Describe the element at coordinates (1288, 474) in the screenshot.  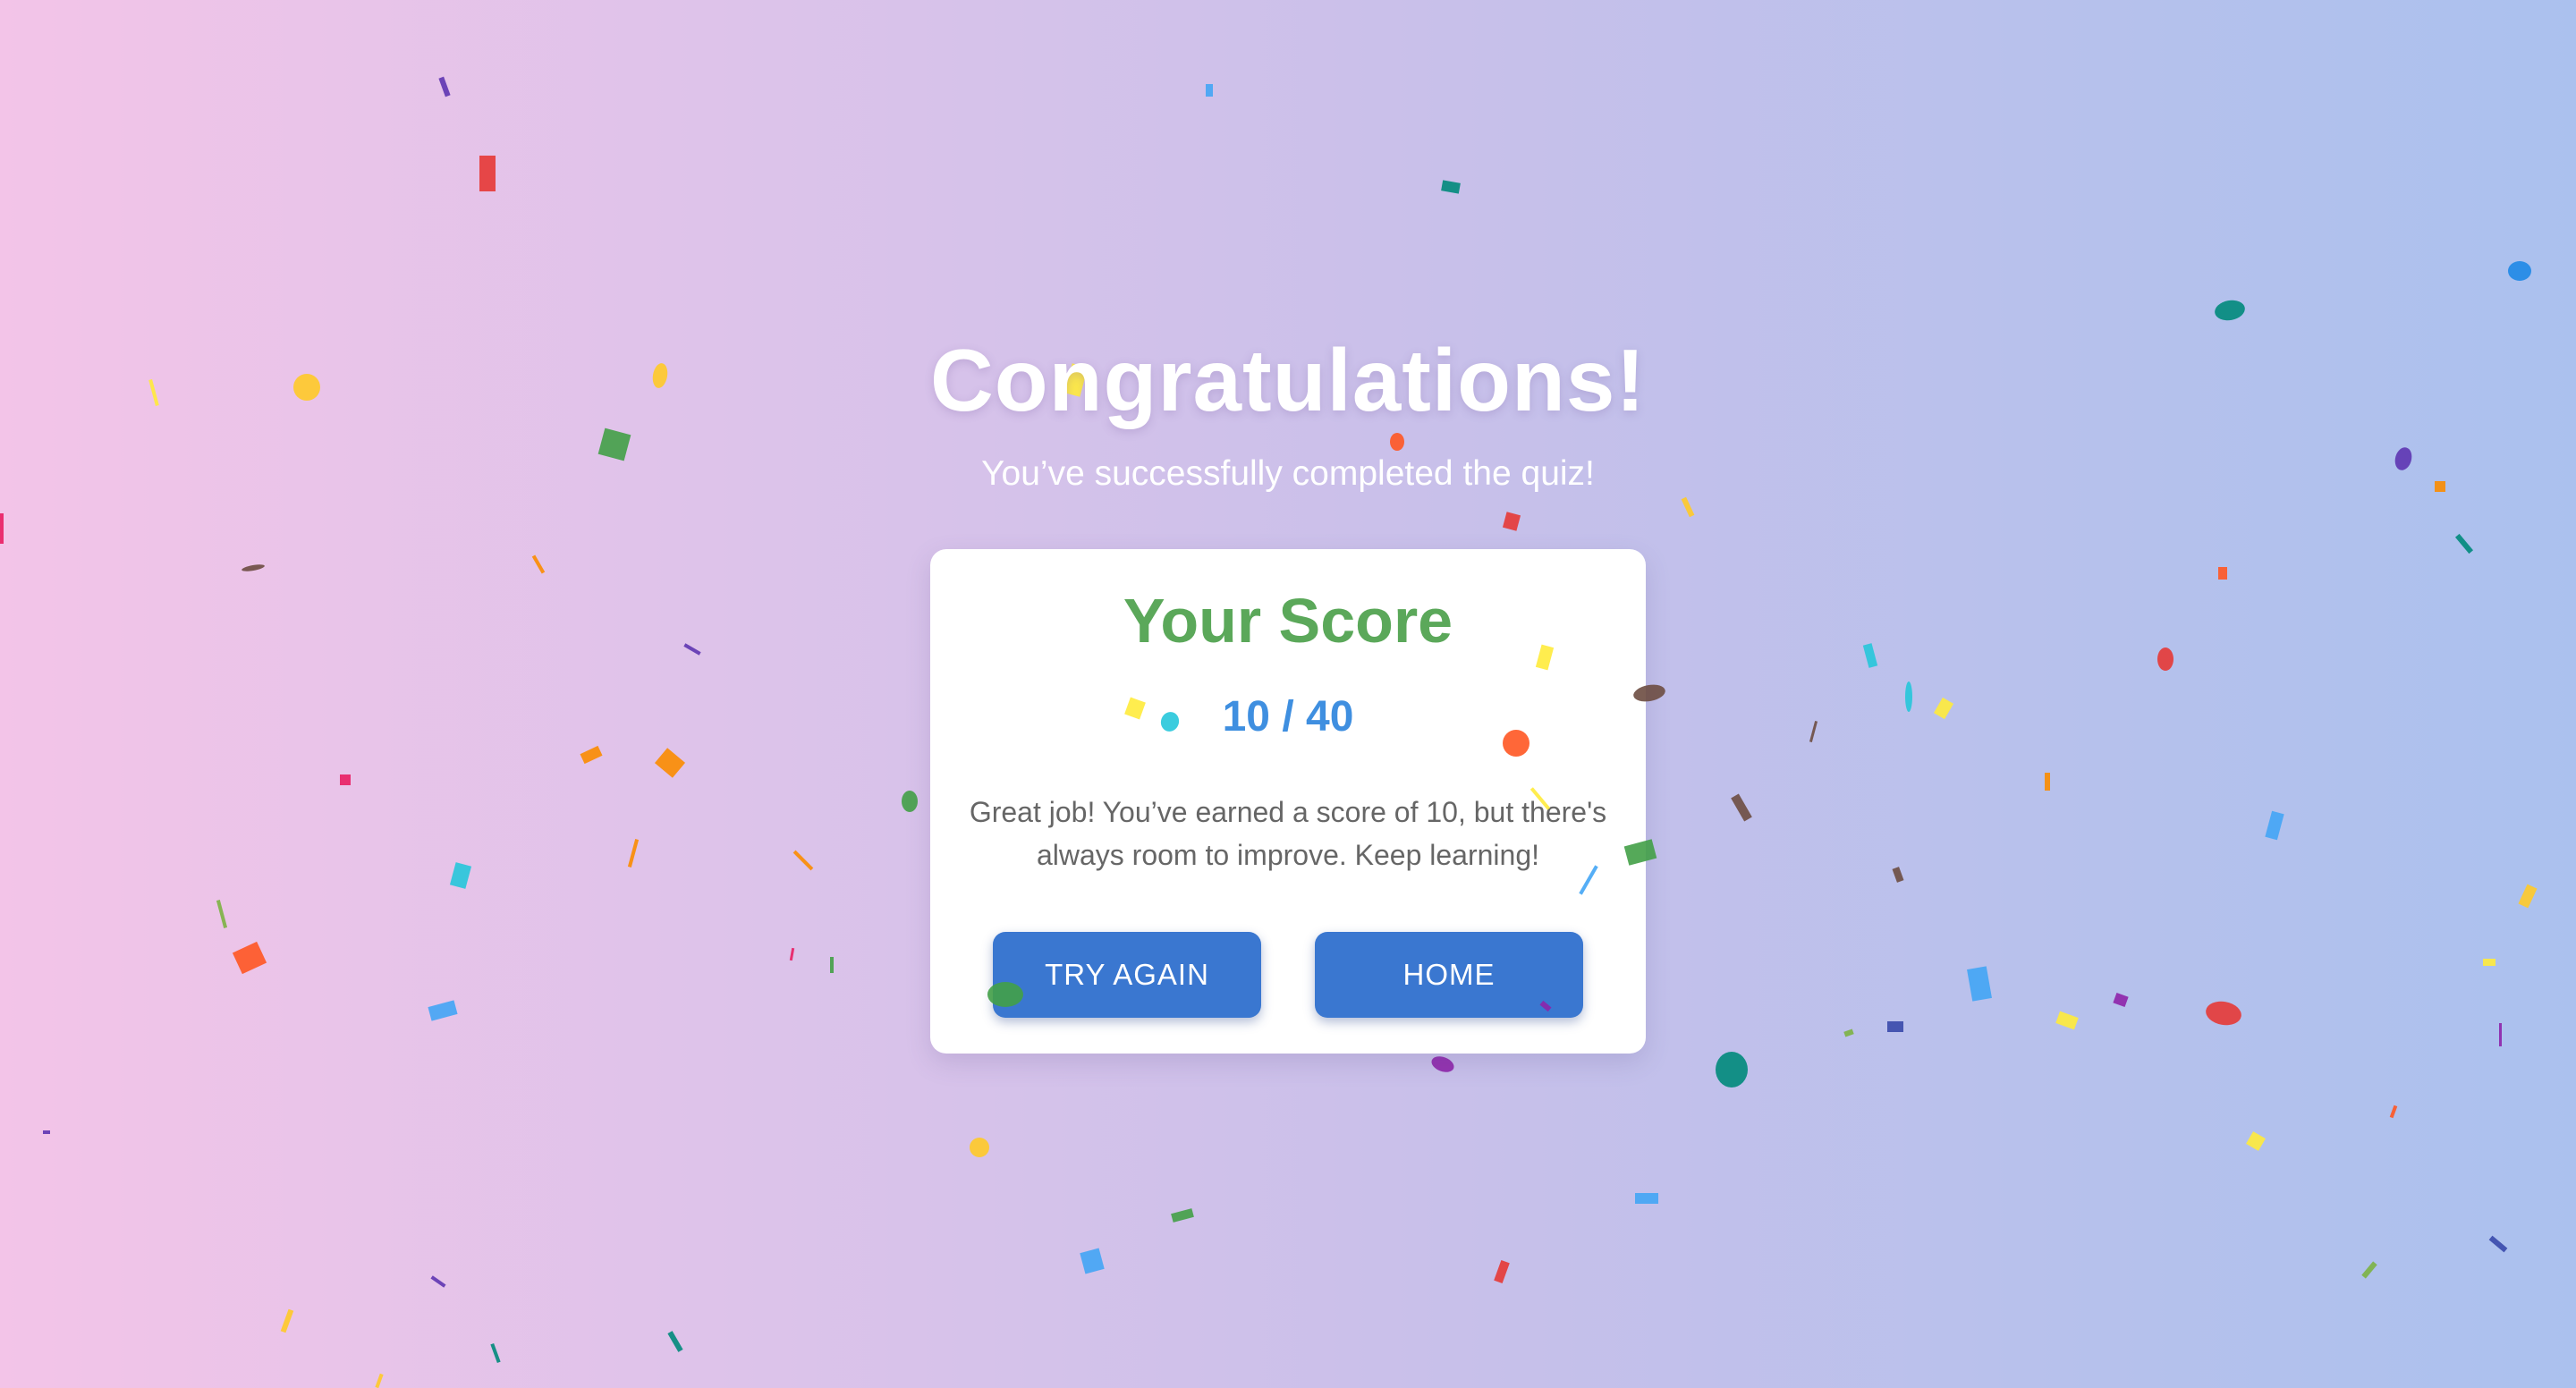
I see `completion-subheadline: You’ve successfully completed the quiz!` at that location.